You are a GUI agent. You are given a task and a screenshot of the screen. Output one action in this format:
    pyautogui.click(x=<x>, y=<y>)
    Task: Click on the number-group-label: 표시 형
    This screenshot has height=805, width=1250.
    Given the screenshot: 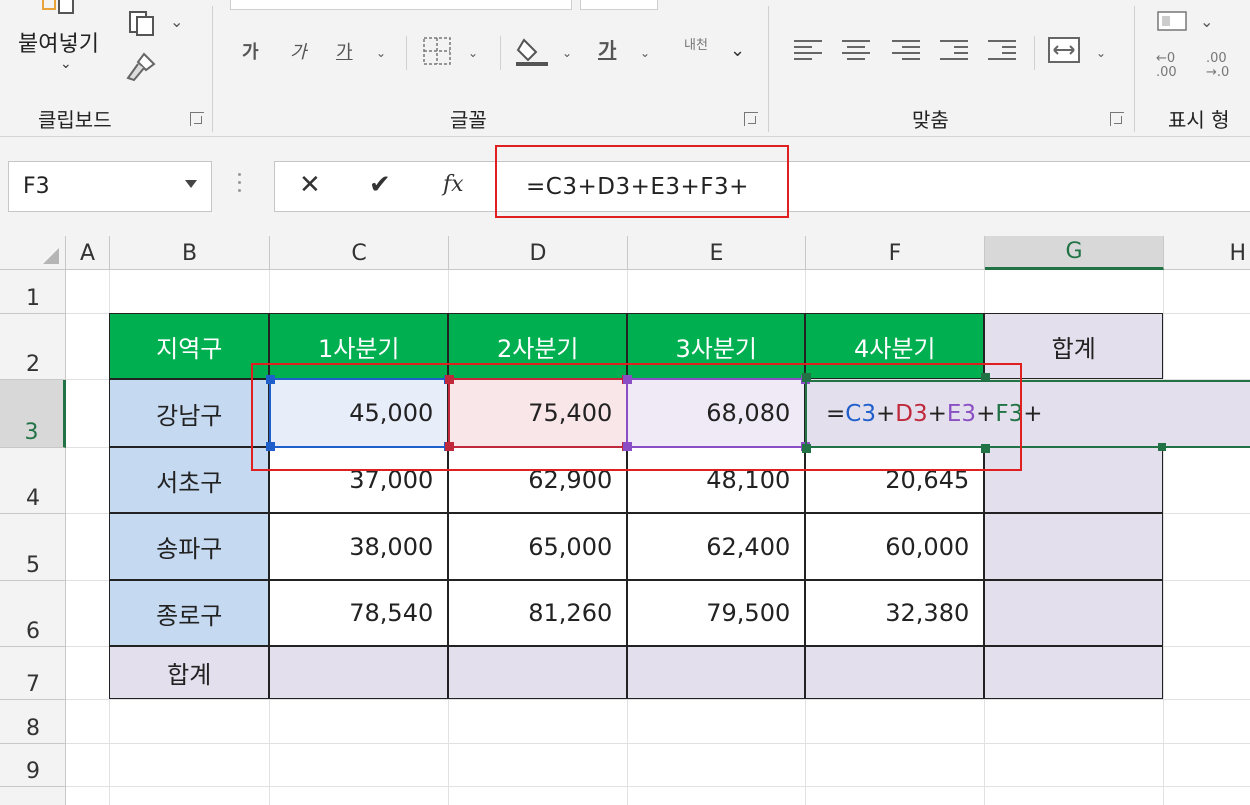 What is the action you would take?
    pyautogui.click(x=1199, y=120)
    